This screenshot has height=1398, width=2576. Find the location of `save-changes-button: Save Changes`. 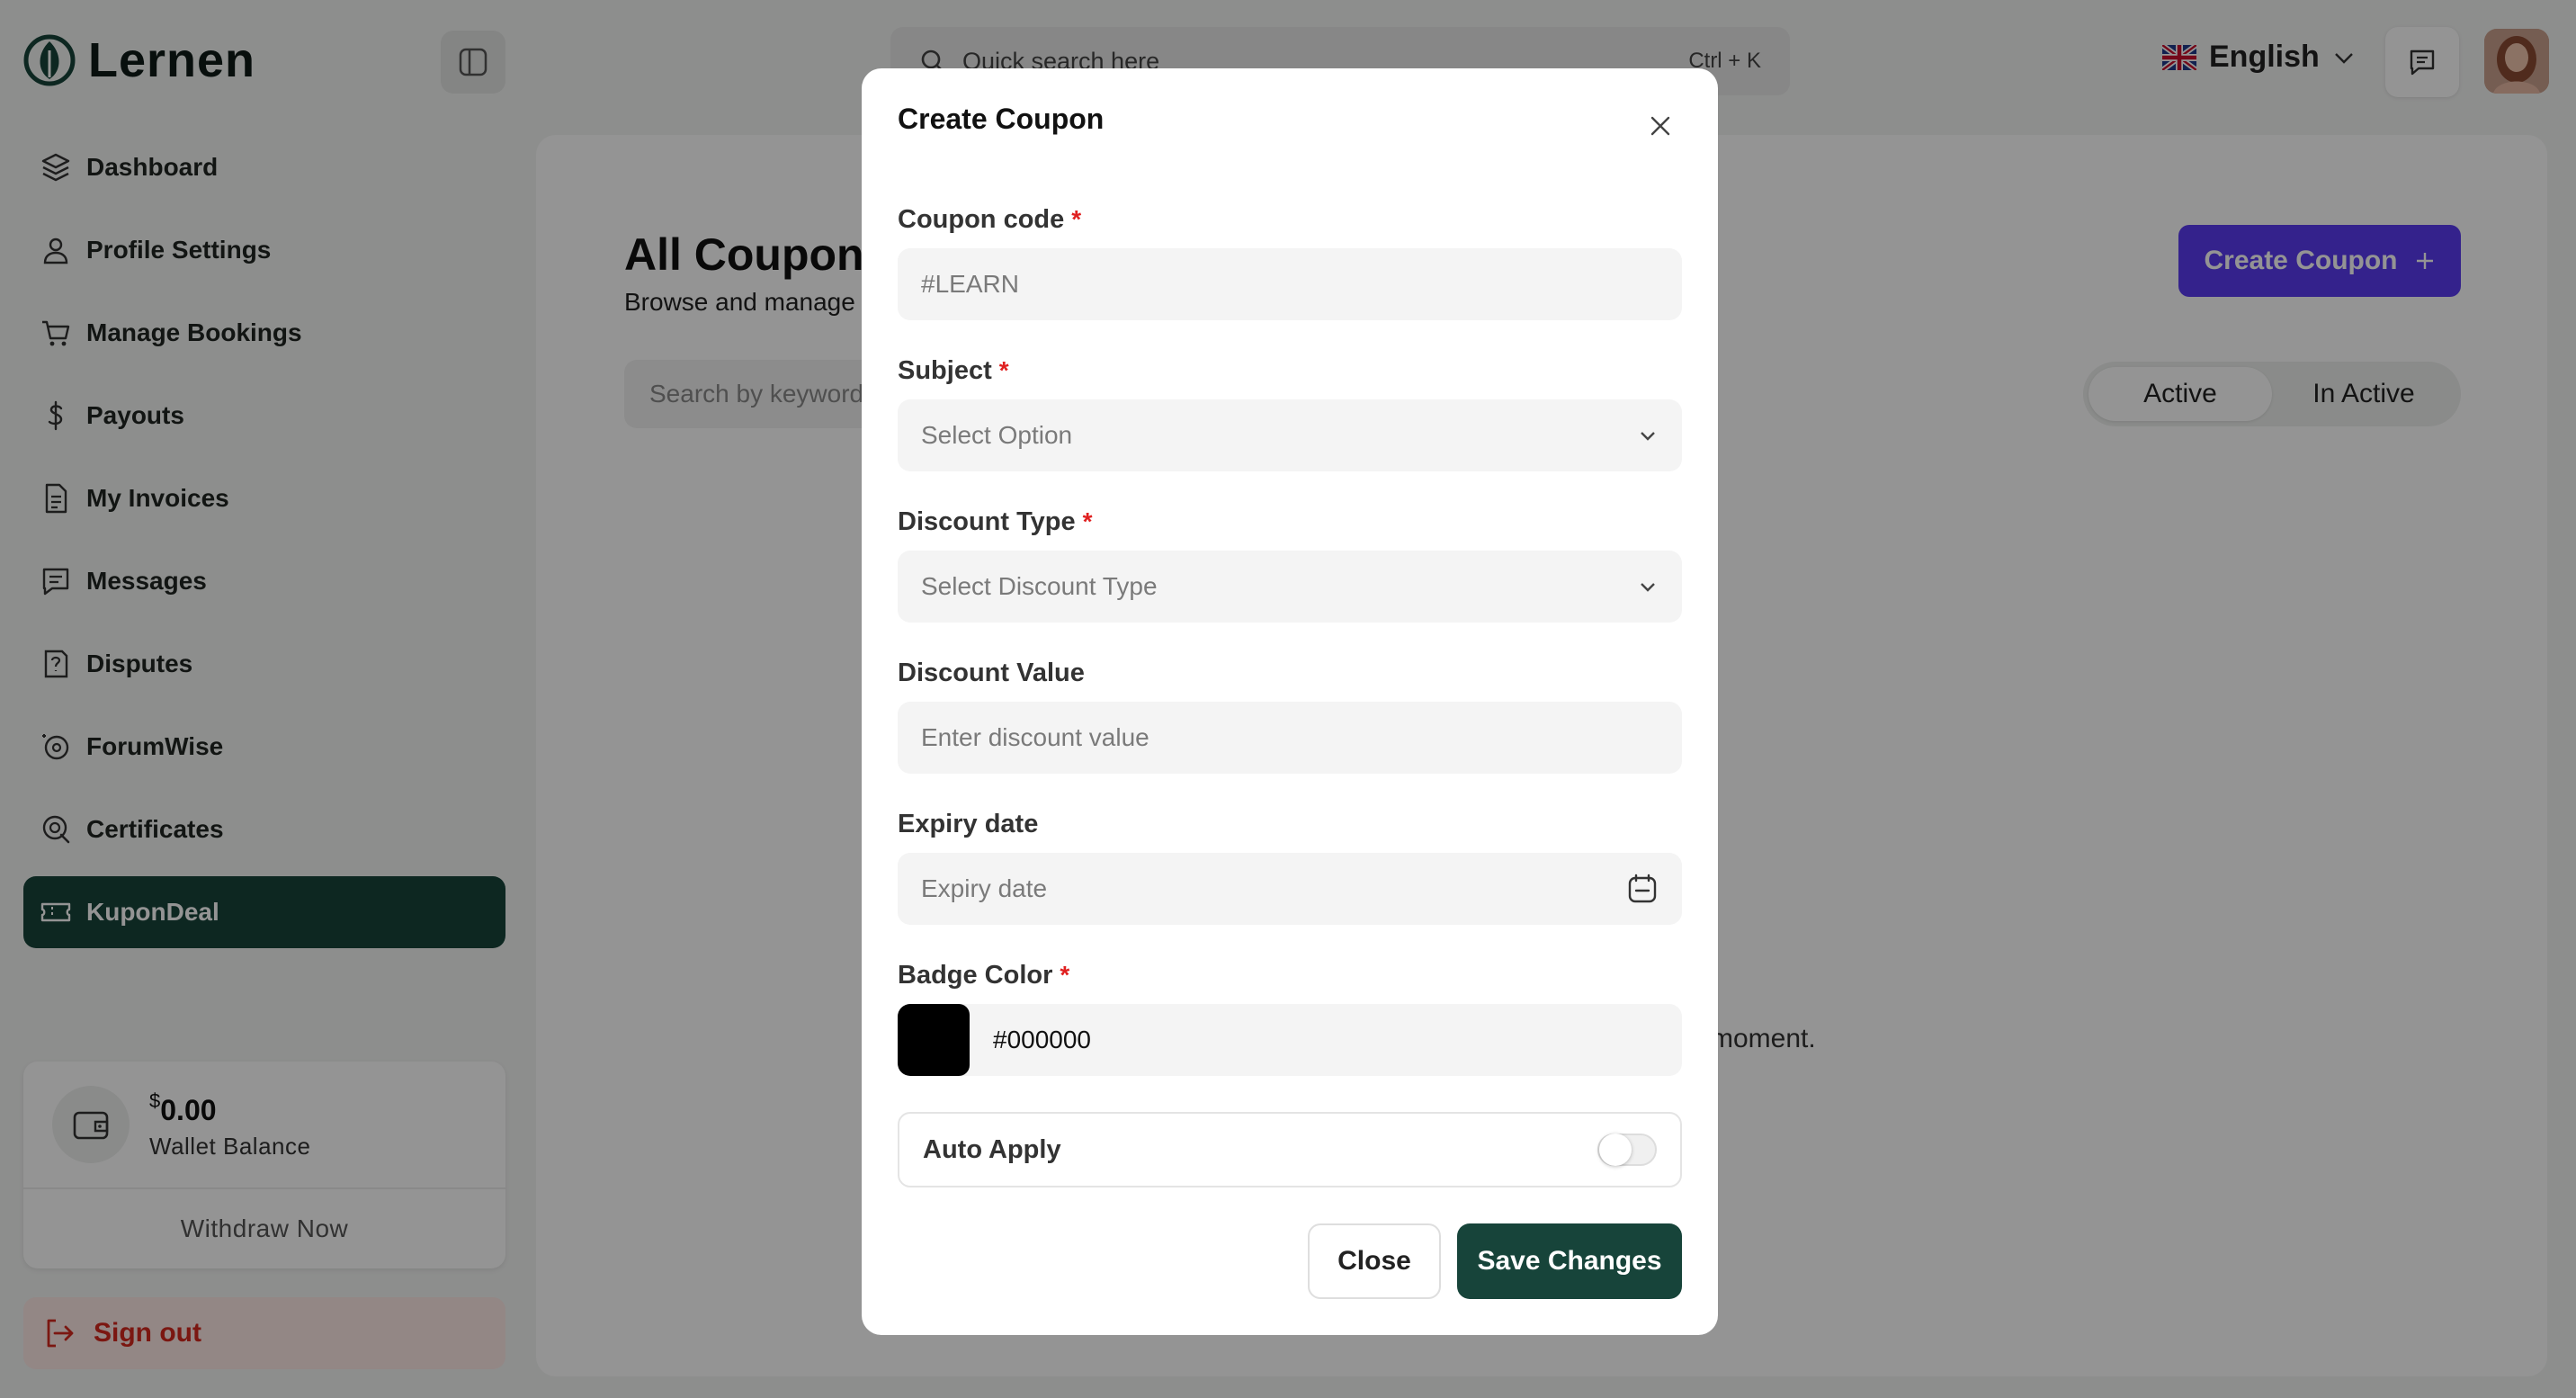

save-changes-button: Save Changes is located at coordinates (1569, 1261).